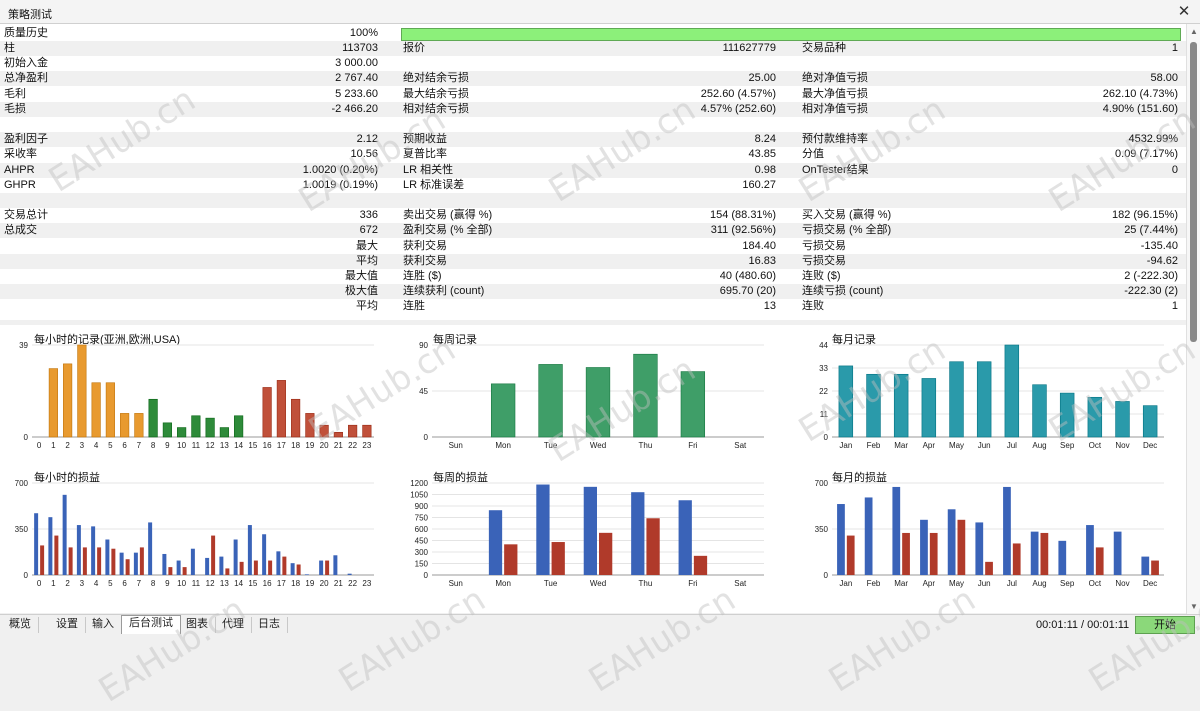  I want to click on metric-label: 相对净值亏损, so click(835, 108).